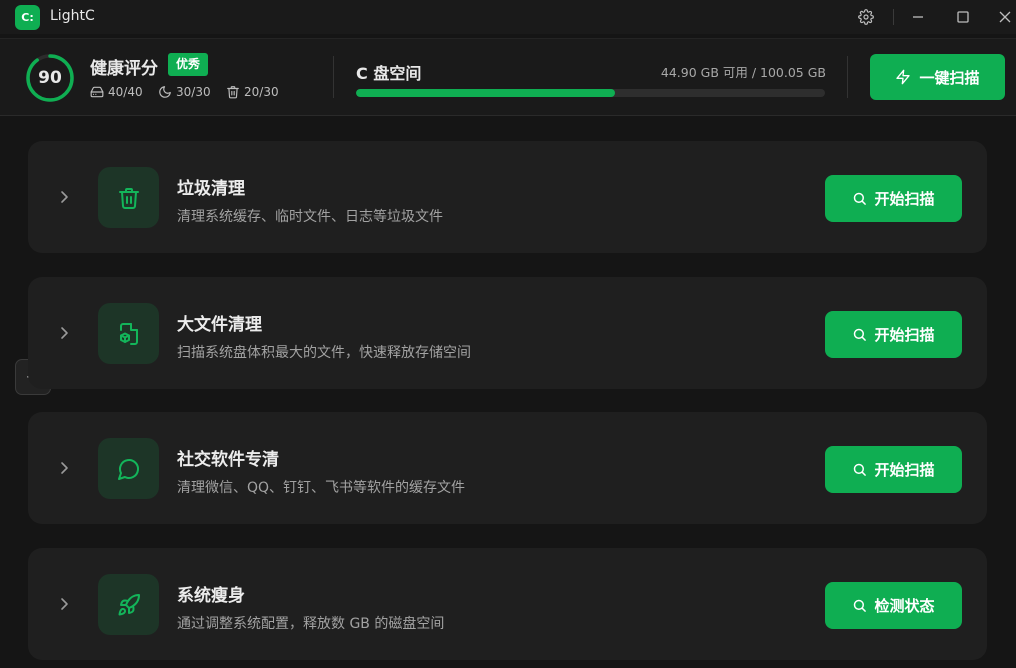  I want to click on titlebar-divider, so click(893, 17).